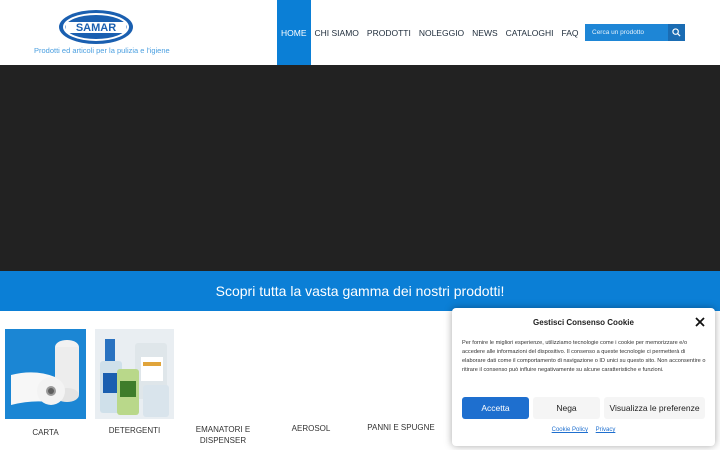 Image resolution: width=720 pixels, height=450 pixels. What do you see at coordinates (134, 430) in the screenshot?
I see `category-label: DETERGENTI` at bounding box center [134, 430].